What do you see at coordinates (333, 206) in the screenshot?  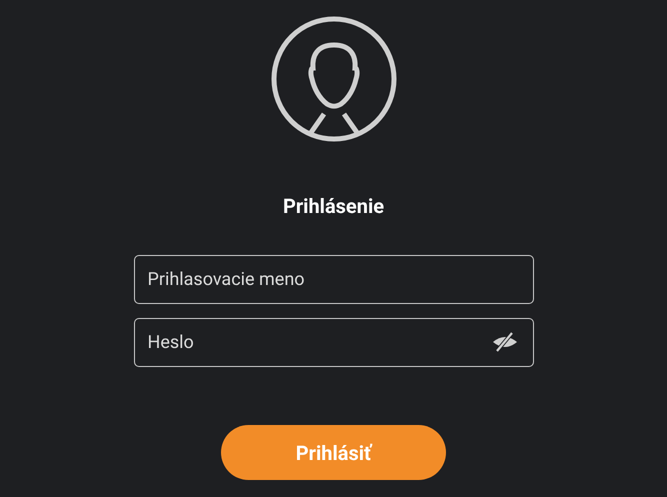 I see `login-title: Prihlásenie` at bounding box center [333, 206].